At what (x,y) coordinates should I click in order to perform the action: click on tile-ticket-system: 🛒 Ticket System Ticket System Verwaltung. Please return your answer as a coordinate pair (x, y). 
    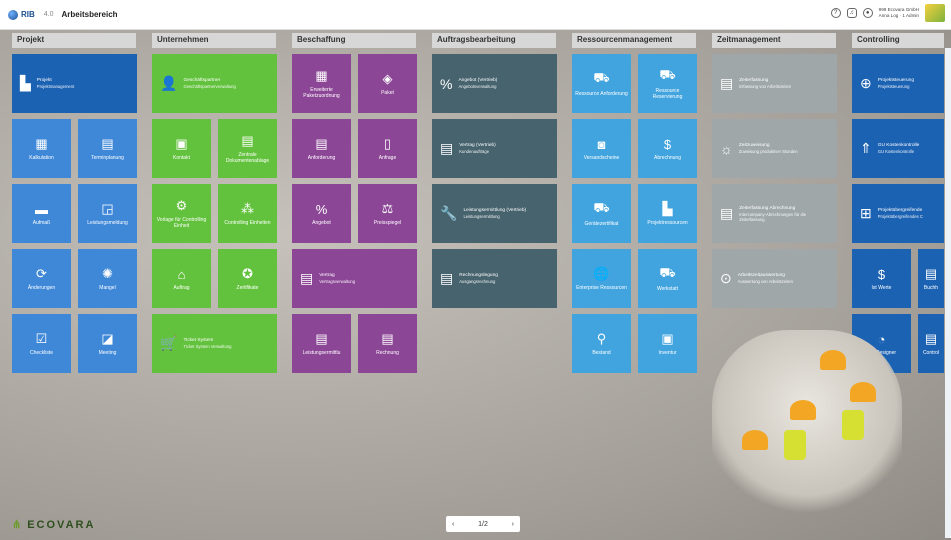
    Looking at the image, I should click on (214, 343).